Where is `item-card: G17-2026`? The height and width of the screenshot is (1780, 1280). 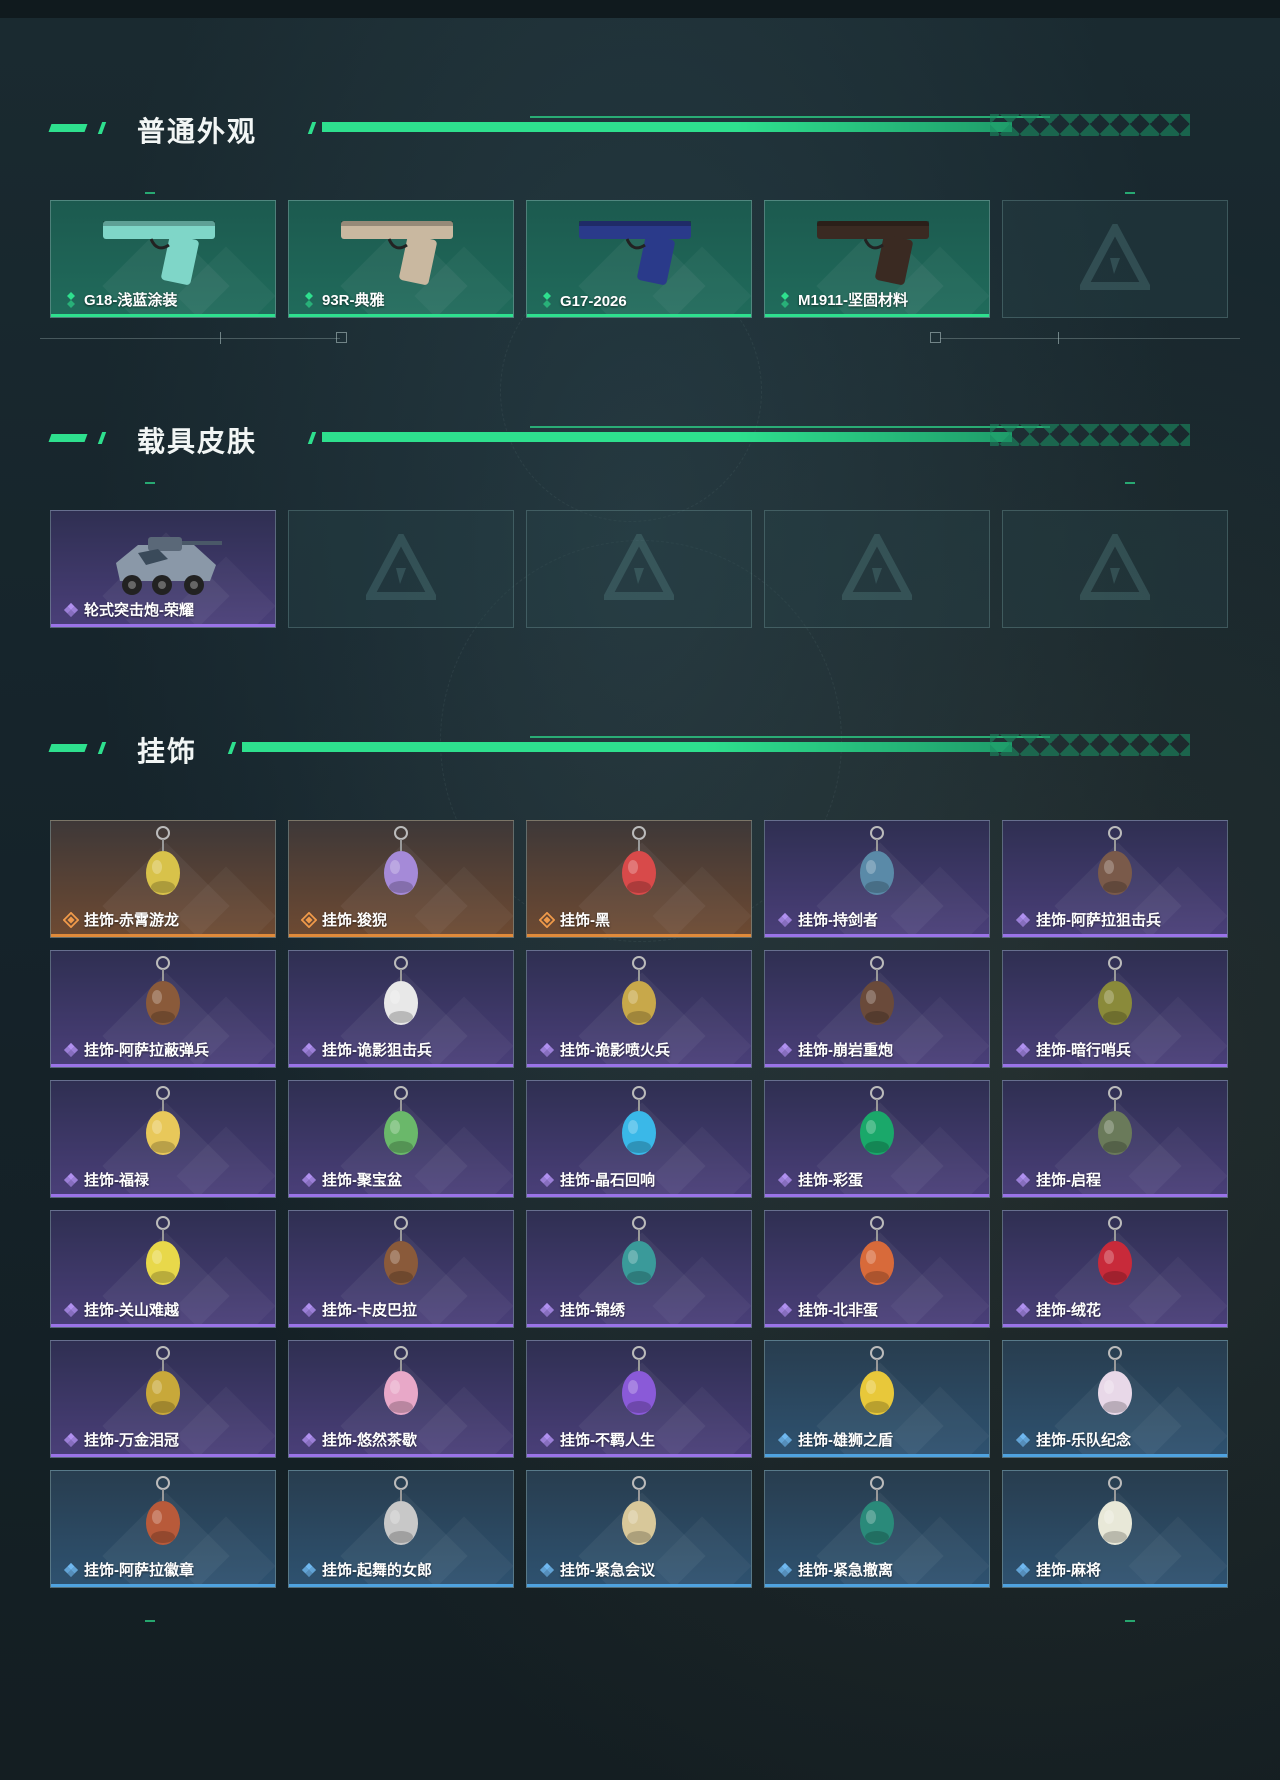 item-card: G17-2026 is located at coordinates (639, 259).